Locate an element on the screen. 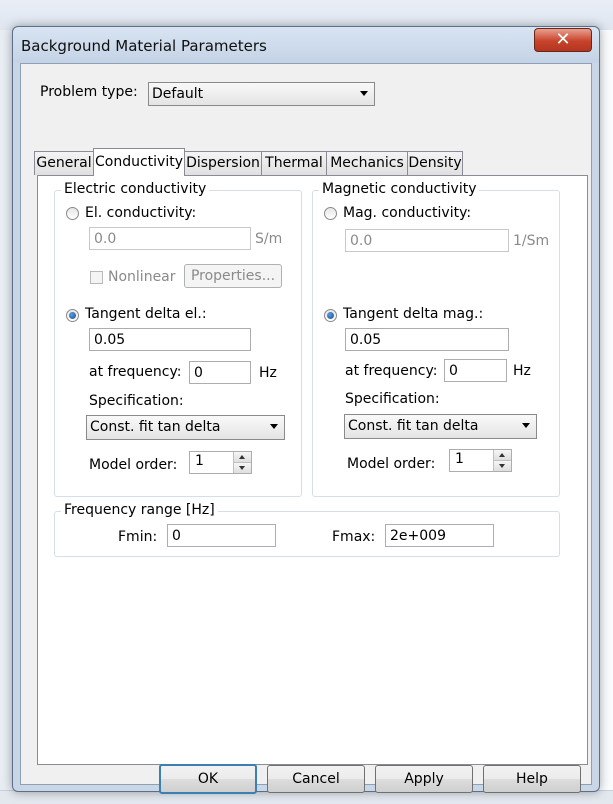 The image size is (613, 804). apply-button: Apply is located at coordinates (424, 779).